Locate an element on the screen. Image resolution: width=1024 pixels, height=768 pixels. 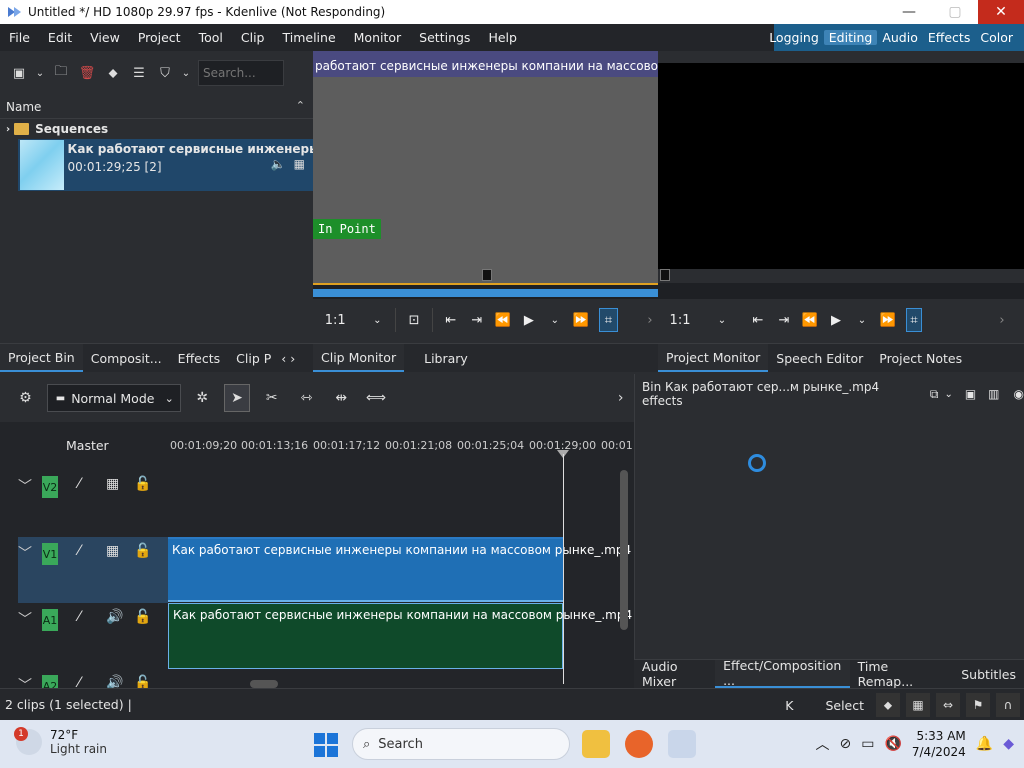
zone-handle is located at coordinates (487, 275).